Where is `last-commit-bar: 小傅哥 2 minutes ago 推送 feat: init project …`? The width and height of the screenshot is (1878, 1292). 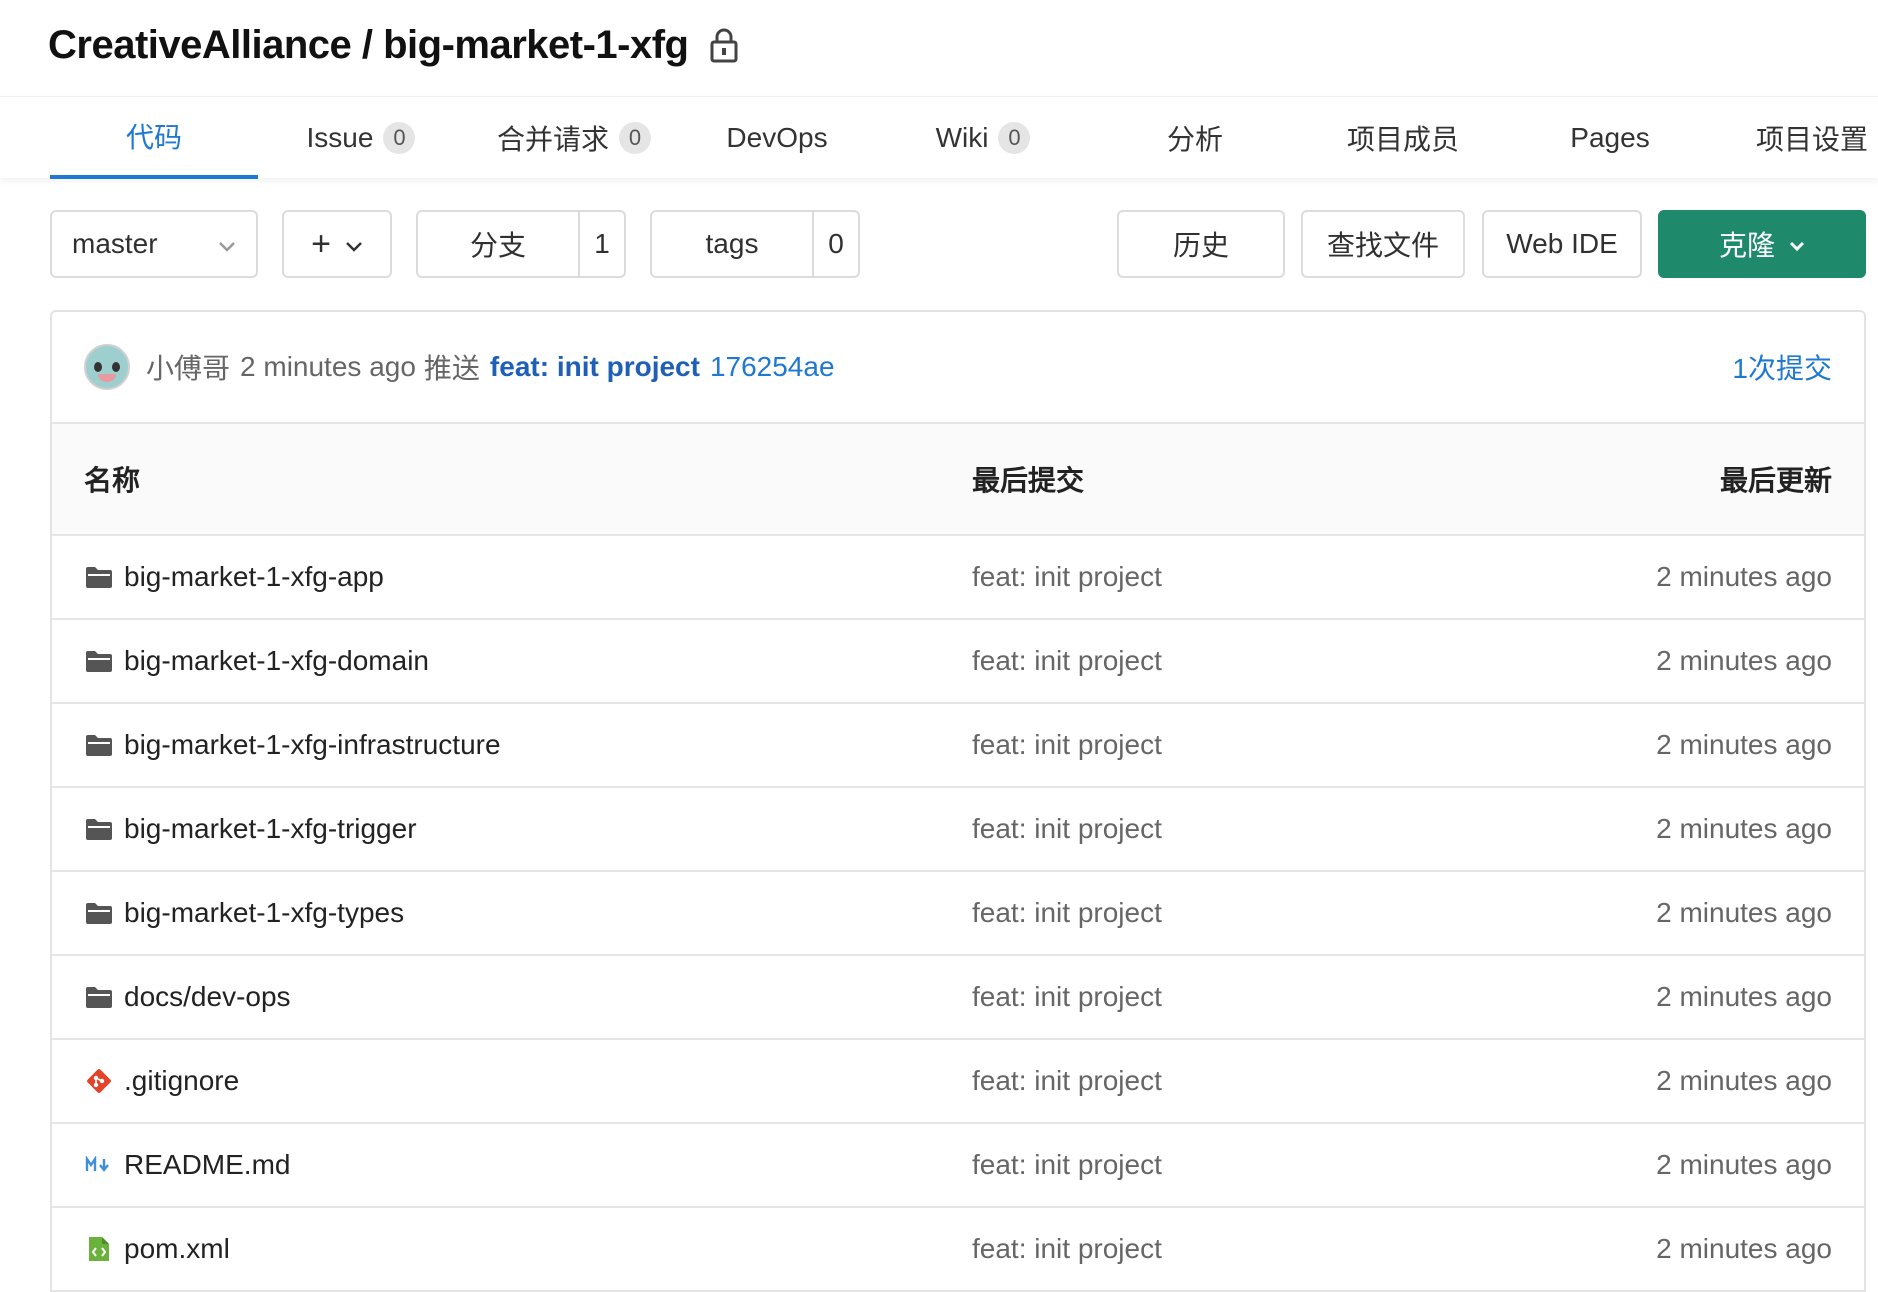 last-commit-bar: 小傅哥 2 minutes ago 推送 feat: init project … is located at coordinates (958, 368).